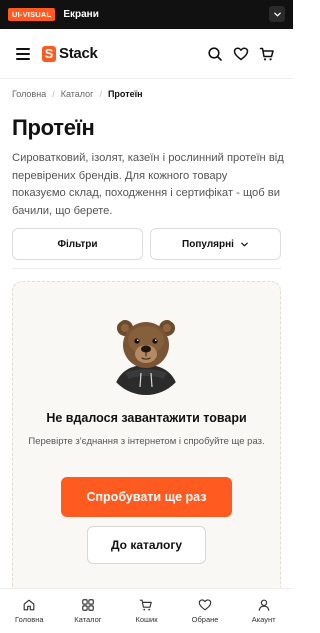 The width and height of the screenshot is (320, 633). Describe the element at coordinates (264, 605) in the screenshot. I see `user-icon` at that location.